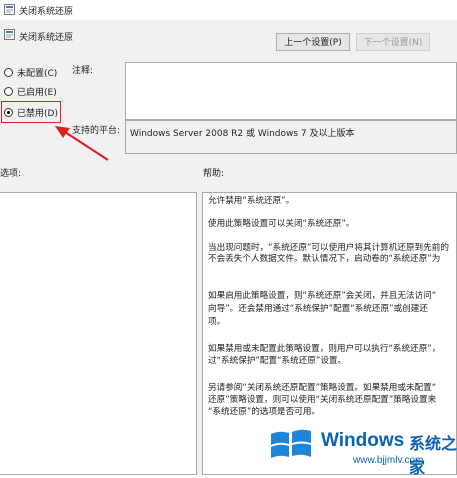  Describe the element at coordinates (82, 143) in the screenshot. I see `annotation-arrow` at that location.